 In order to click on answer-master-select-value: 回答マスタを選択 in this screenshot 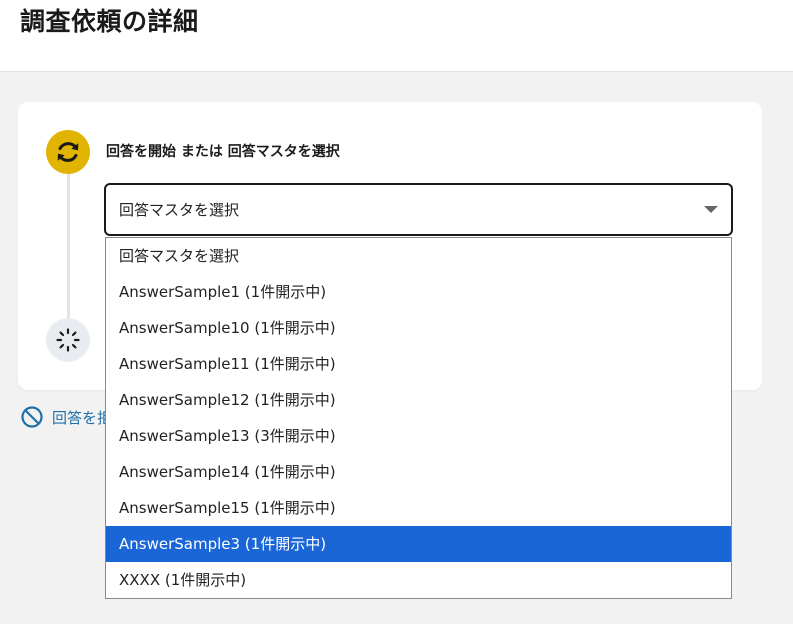, I will do `click(179, 210)`.